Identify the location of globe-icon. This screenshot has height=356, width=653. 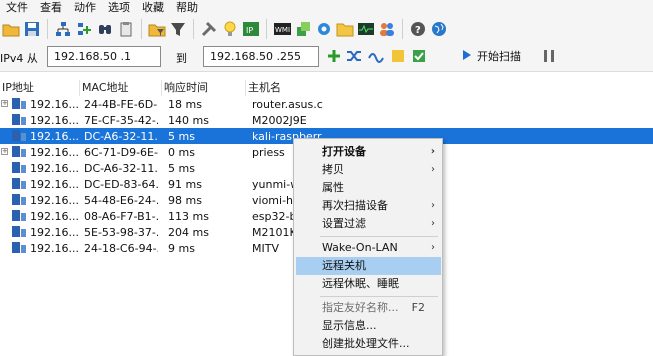
(439, 29).